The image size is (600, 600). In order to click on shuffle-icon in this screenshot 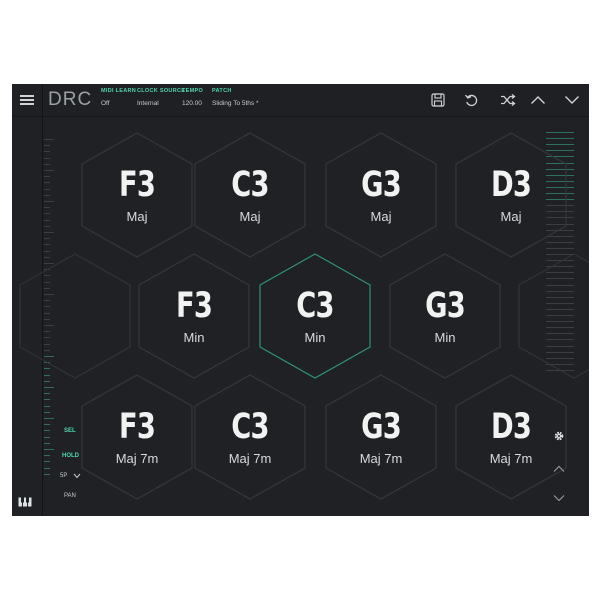, I will do `click(508, 100)`.